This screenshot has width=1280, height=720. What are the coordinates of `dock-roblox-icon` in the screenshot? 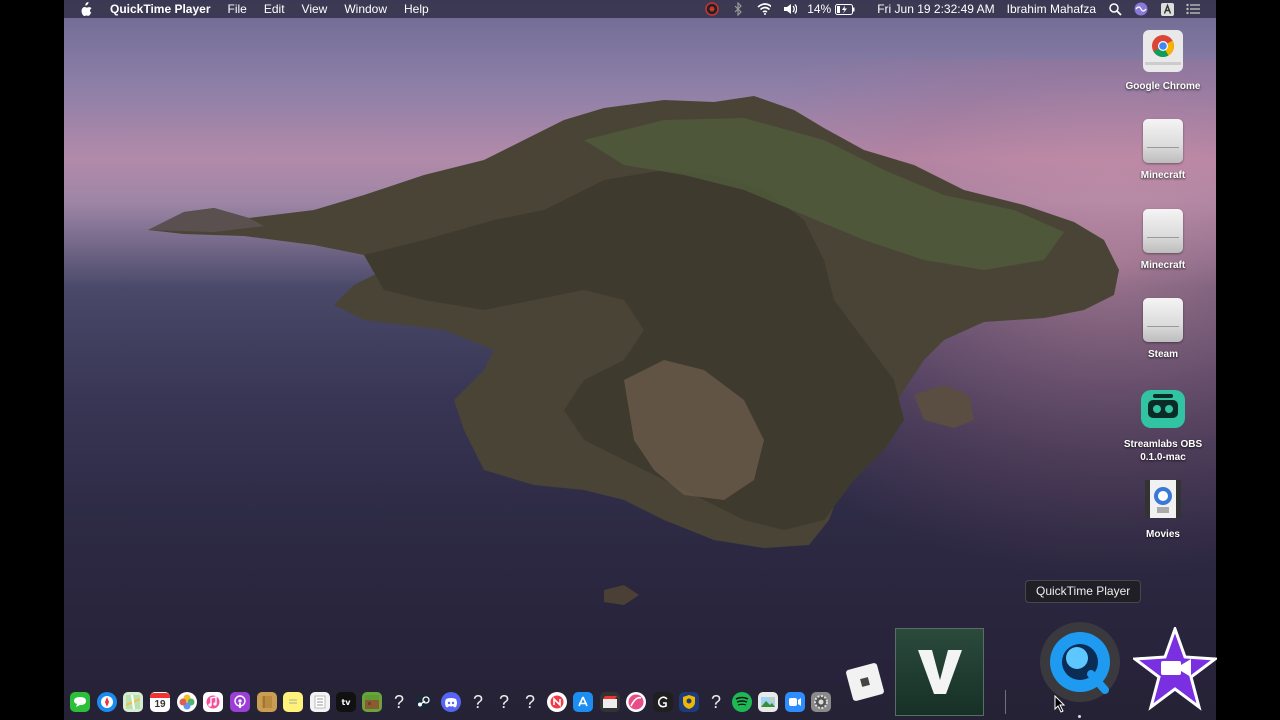 It's located at (865, 682).